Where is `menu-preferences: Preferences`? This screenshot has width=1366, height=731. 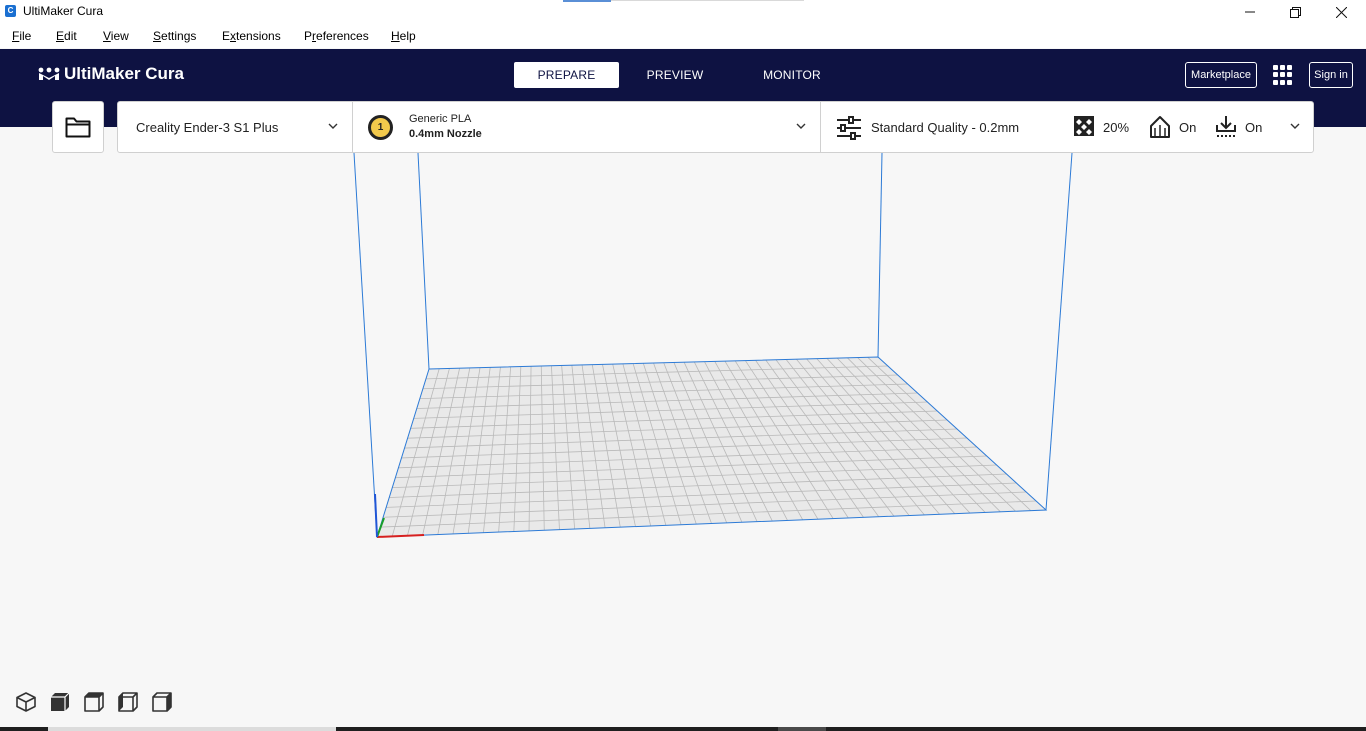
menu-preferences: Preferences is located at coordinates (336, 36).